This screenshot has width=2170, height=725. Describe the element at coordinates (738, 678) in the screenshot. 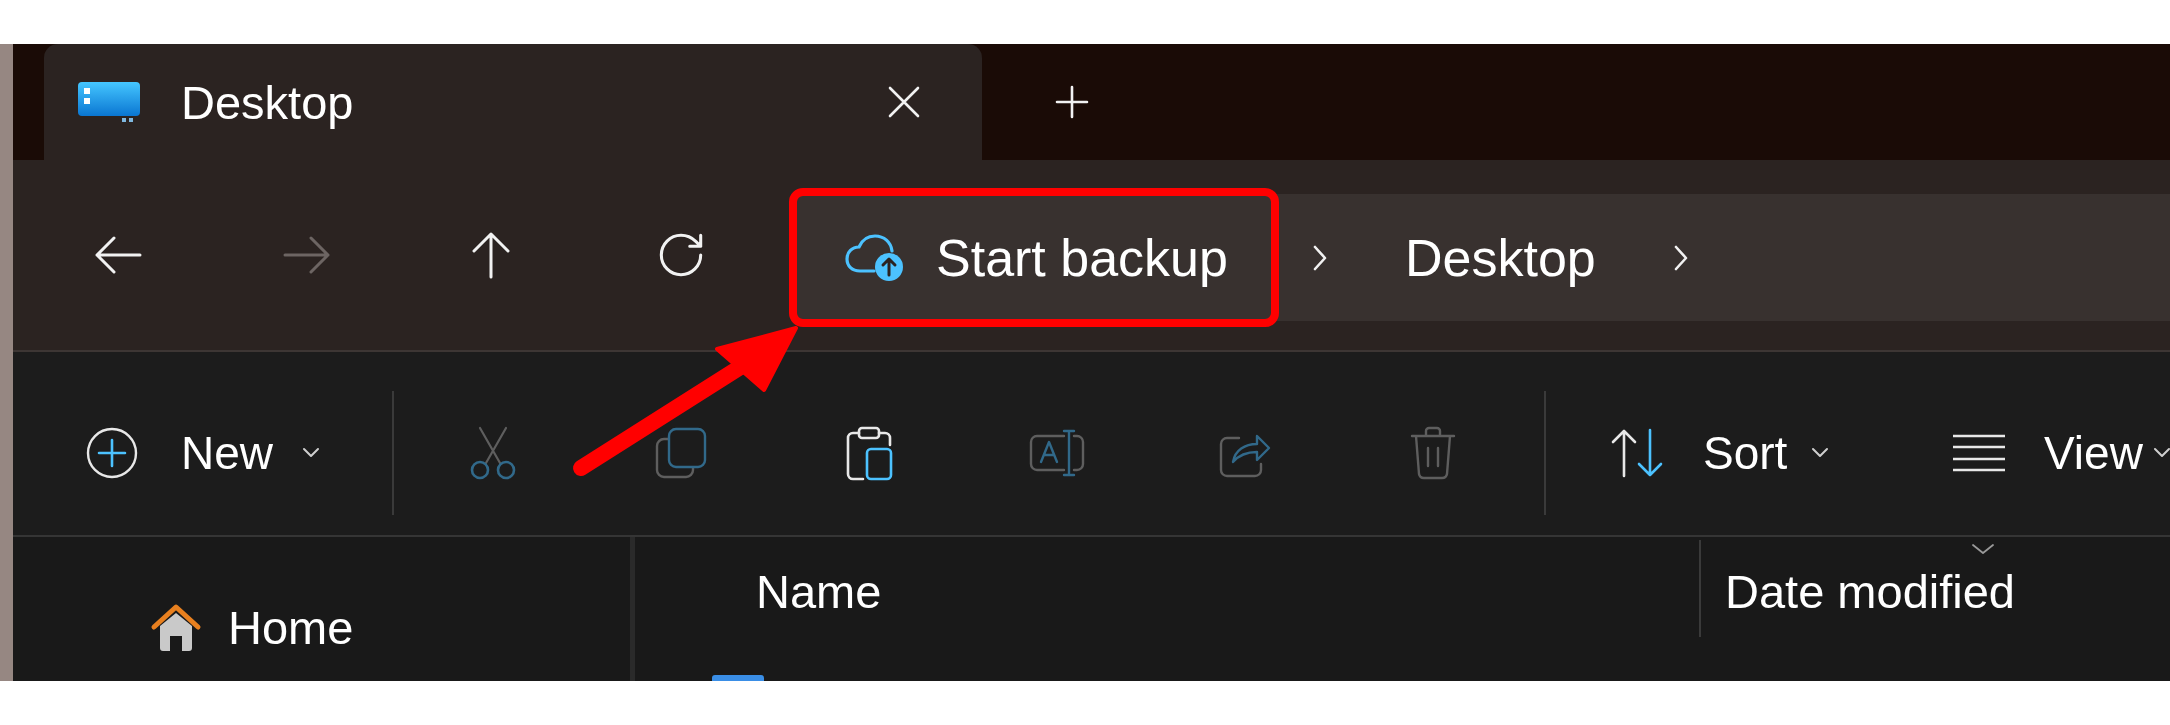

I see `file-icon` at that location.